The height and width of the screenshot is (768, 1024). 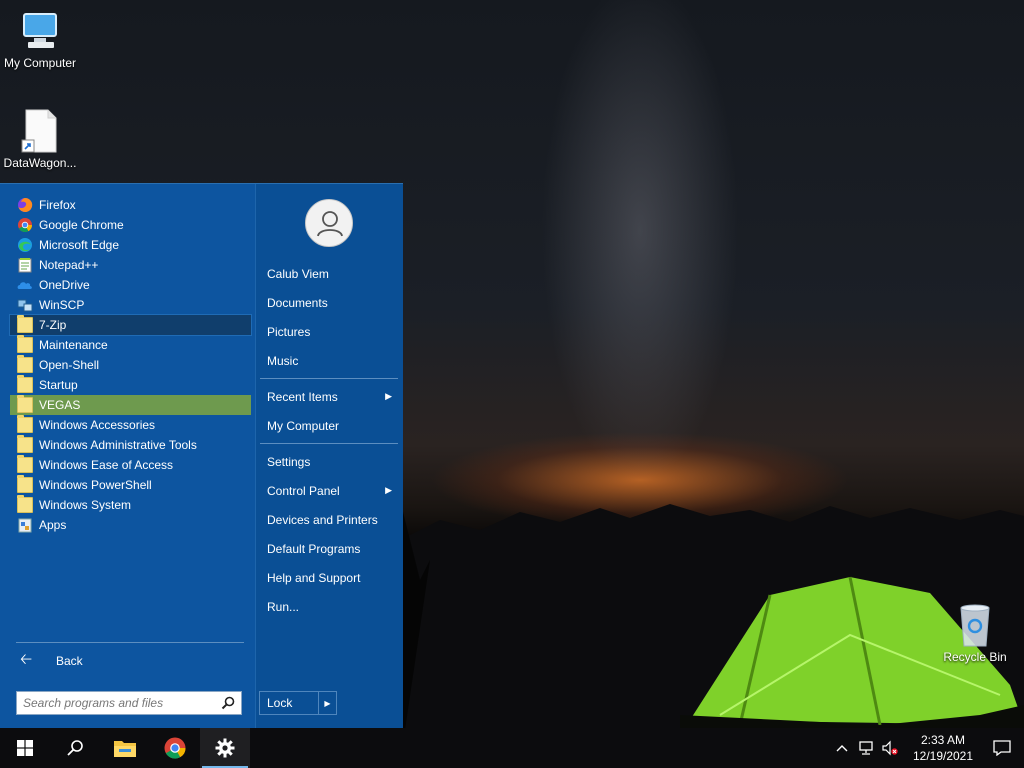 What do you see at coordinates (130, 385) in the screenshot?
I see `program-item-startup: Startup` at bounding box center [130, 385].